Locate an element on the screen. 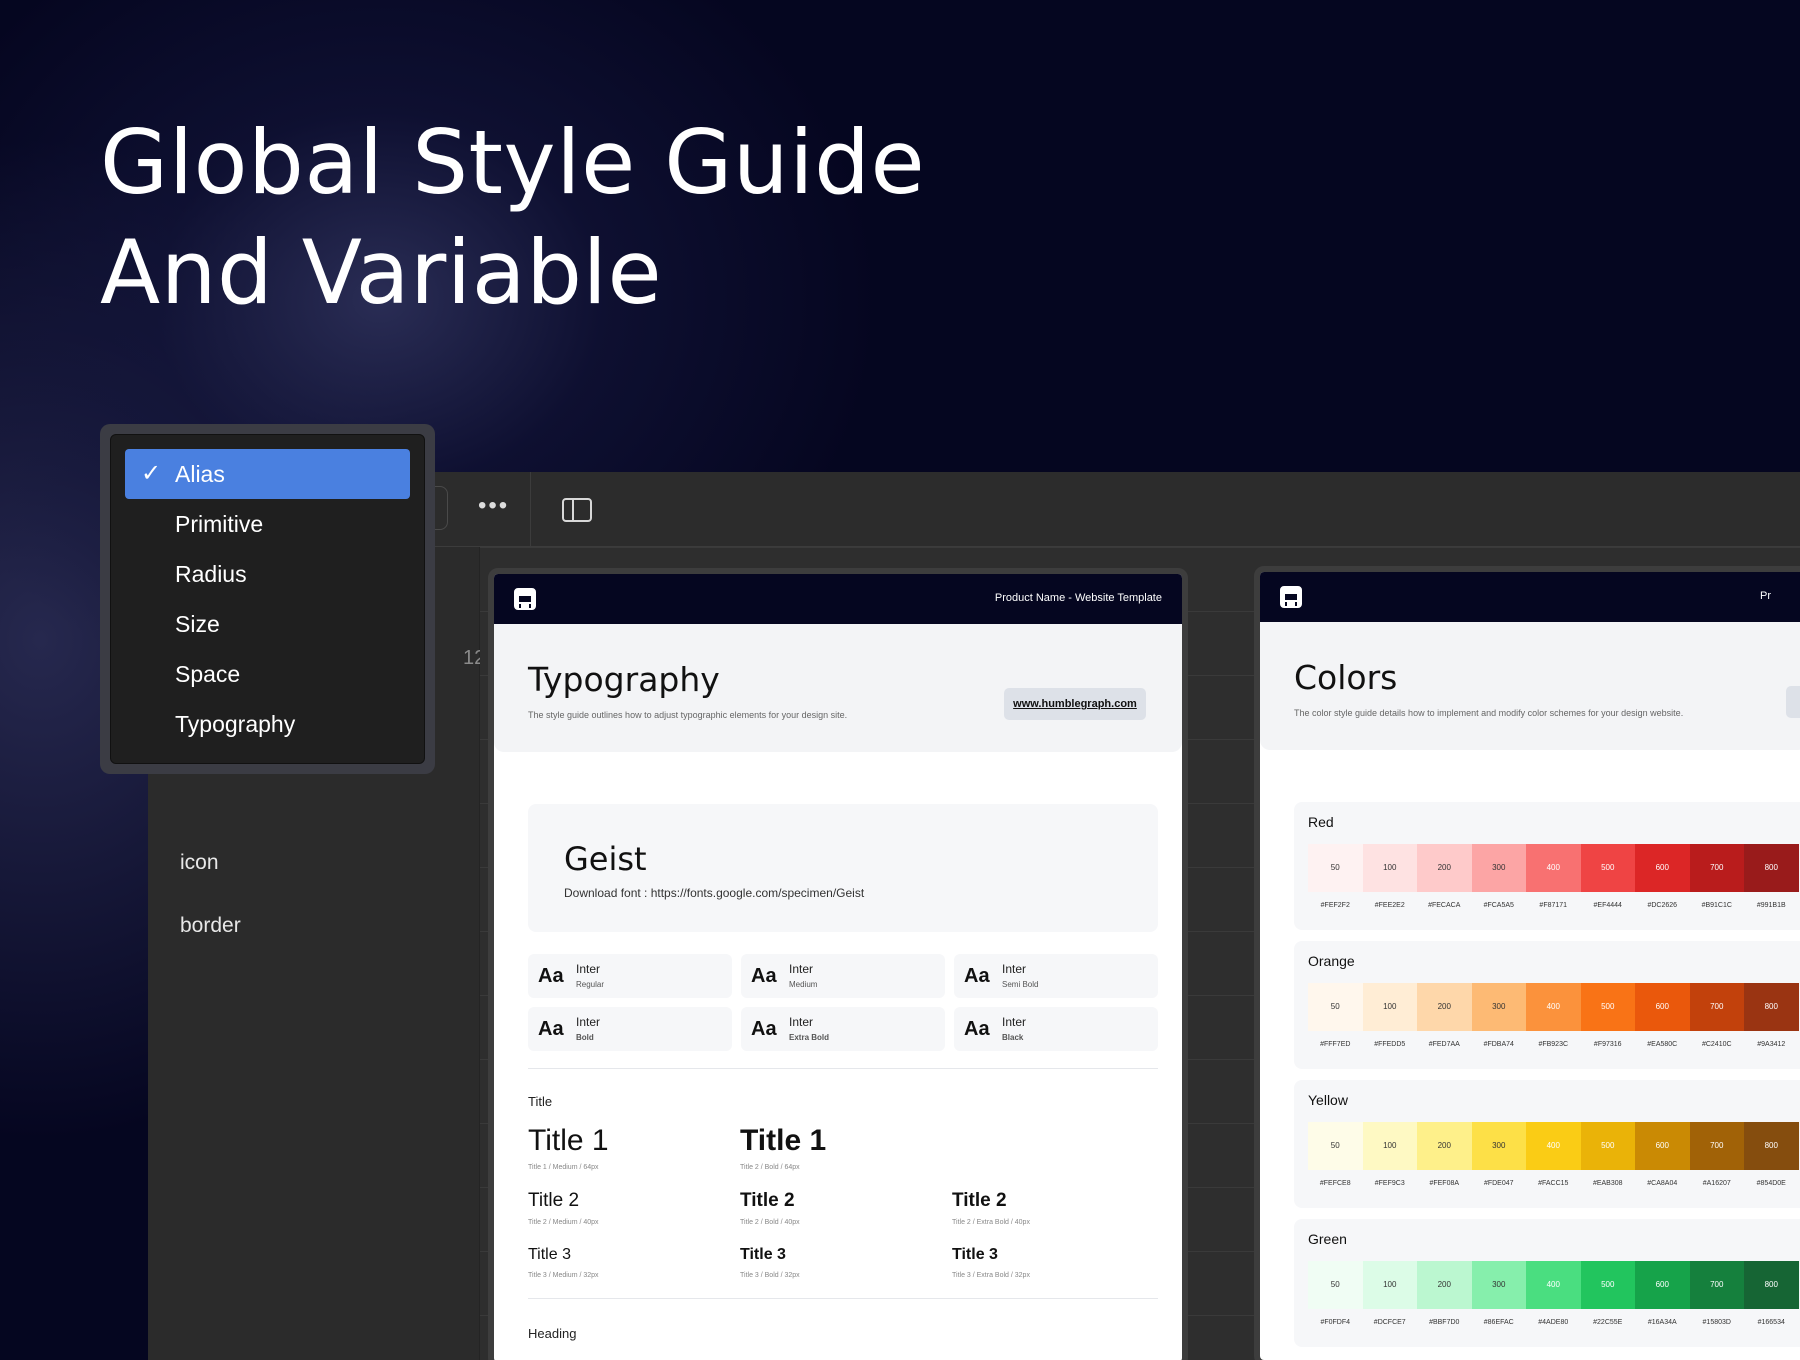 This screenshot has height=1360, width=1800. hex-label: #BBF7D0 is located at coordinates (1444, 1322).